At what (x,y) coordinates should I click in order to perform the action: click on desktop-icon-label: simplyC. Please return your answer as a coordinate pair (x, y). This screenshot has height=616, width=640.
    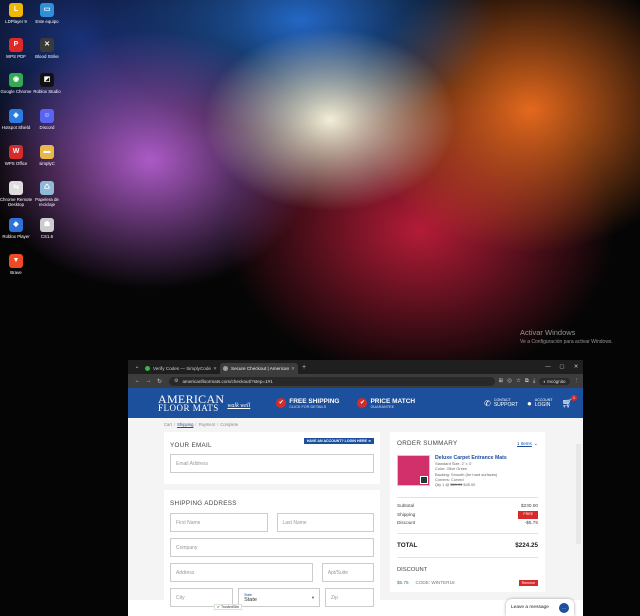
    Looking at the image, I should click on (47, 163).